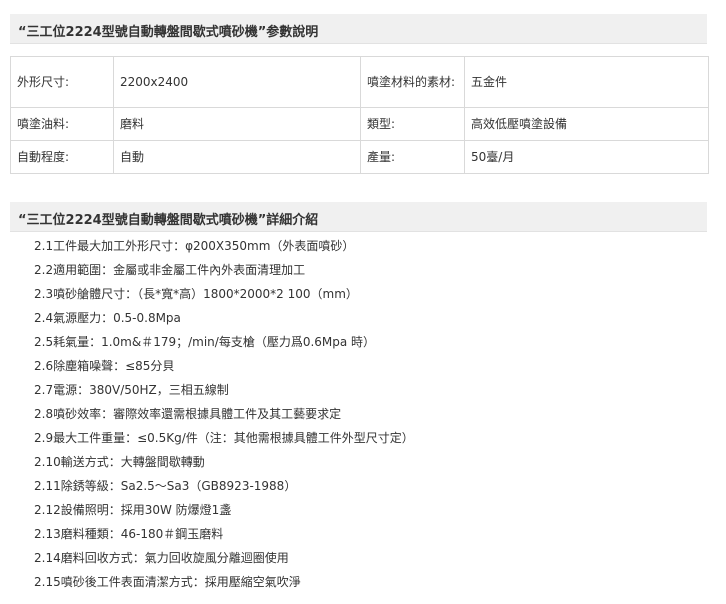 The height and width of the screenshot is (604, 726). What do you see at coordinates (224, 438) in the screenshot?
I see `list-item: 2.9最大工件重量：≤0.5Kg/件（注：其他需根據具體工件外型尺寸定）` at bounding box center [224, 438].